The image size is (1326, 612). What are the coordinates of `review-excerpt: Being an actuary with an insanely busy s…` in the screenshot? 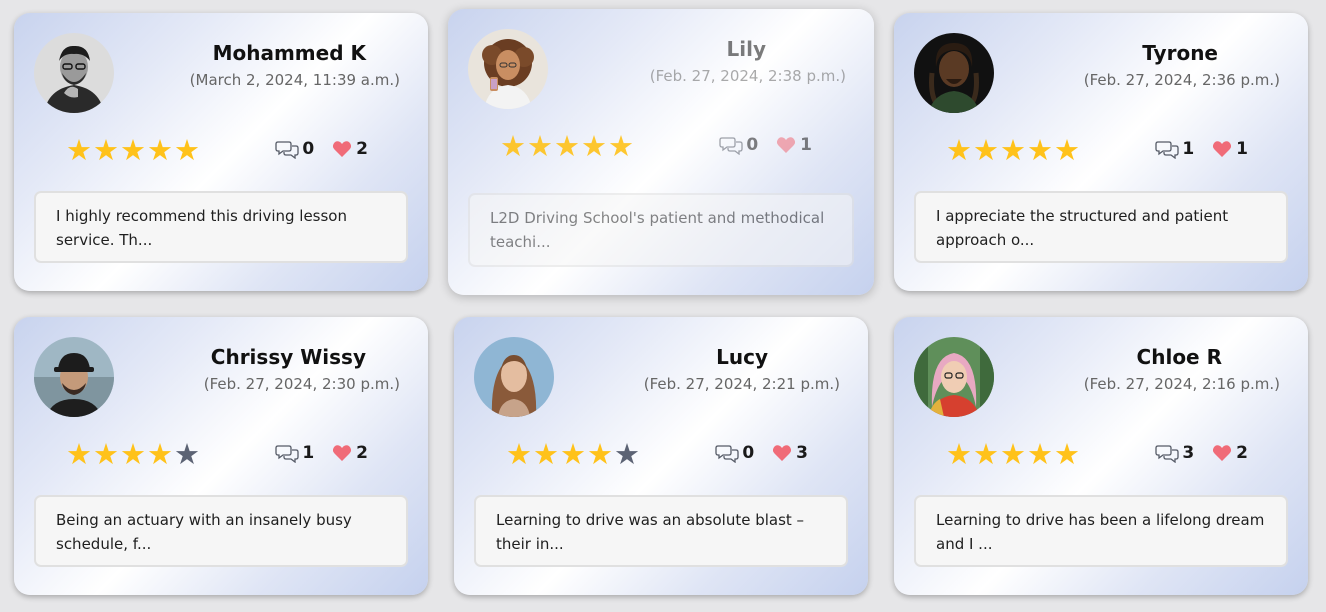 It's located at (221, 531).